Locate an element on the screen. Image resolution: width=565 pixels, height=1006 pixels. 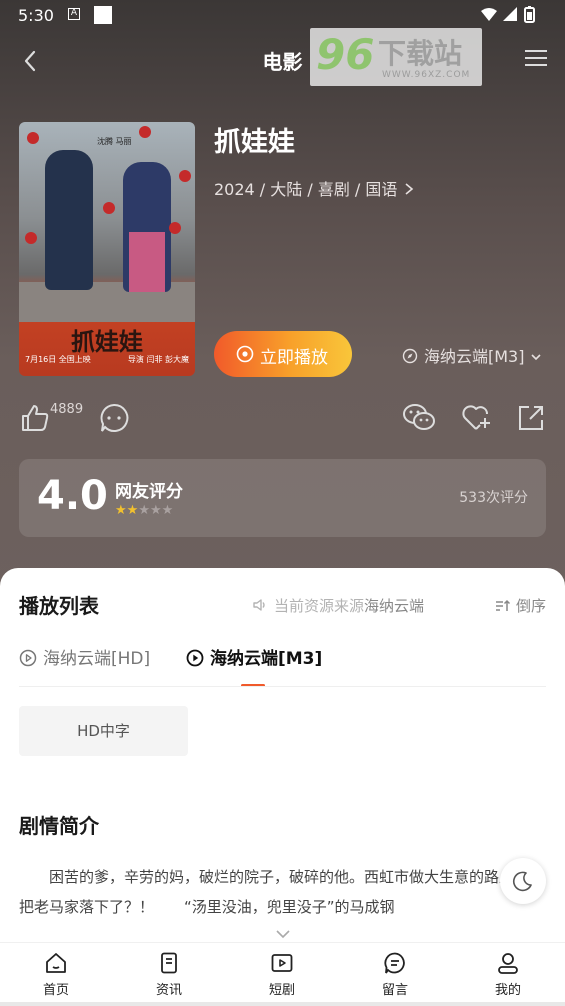
poster-release: 7月16日 全国上映 is located at coordinates (58, 359).